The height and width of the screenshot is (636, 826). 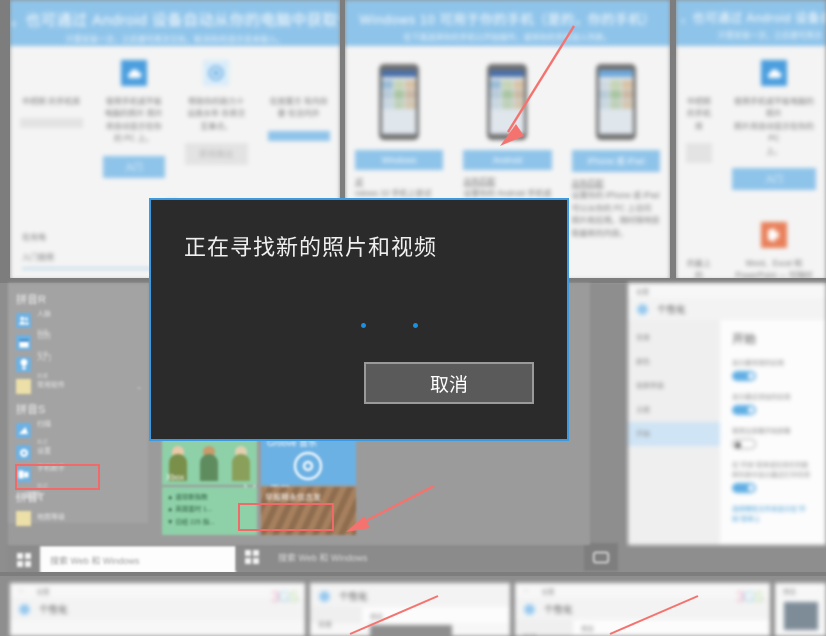 I want to click on platform-button-windows: Windows, so click(x=399, y=160).